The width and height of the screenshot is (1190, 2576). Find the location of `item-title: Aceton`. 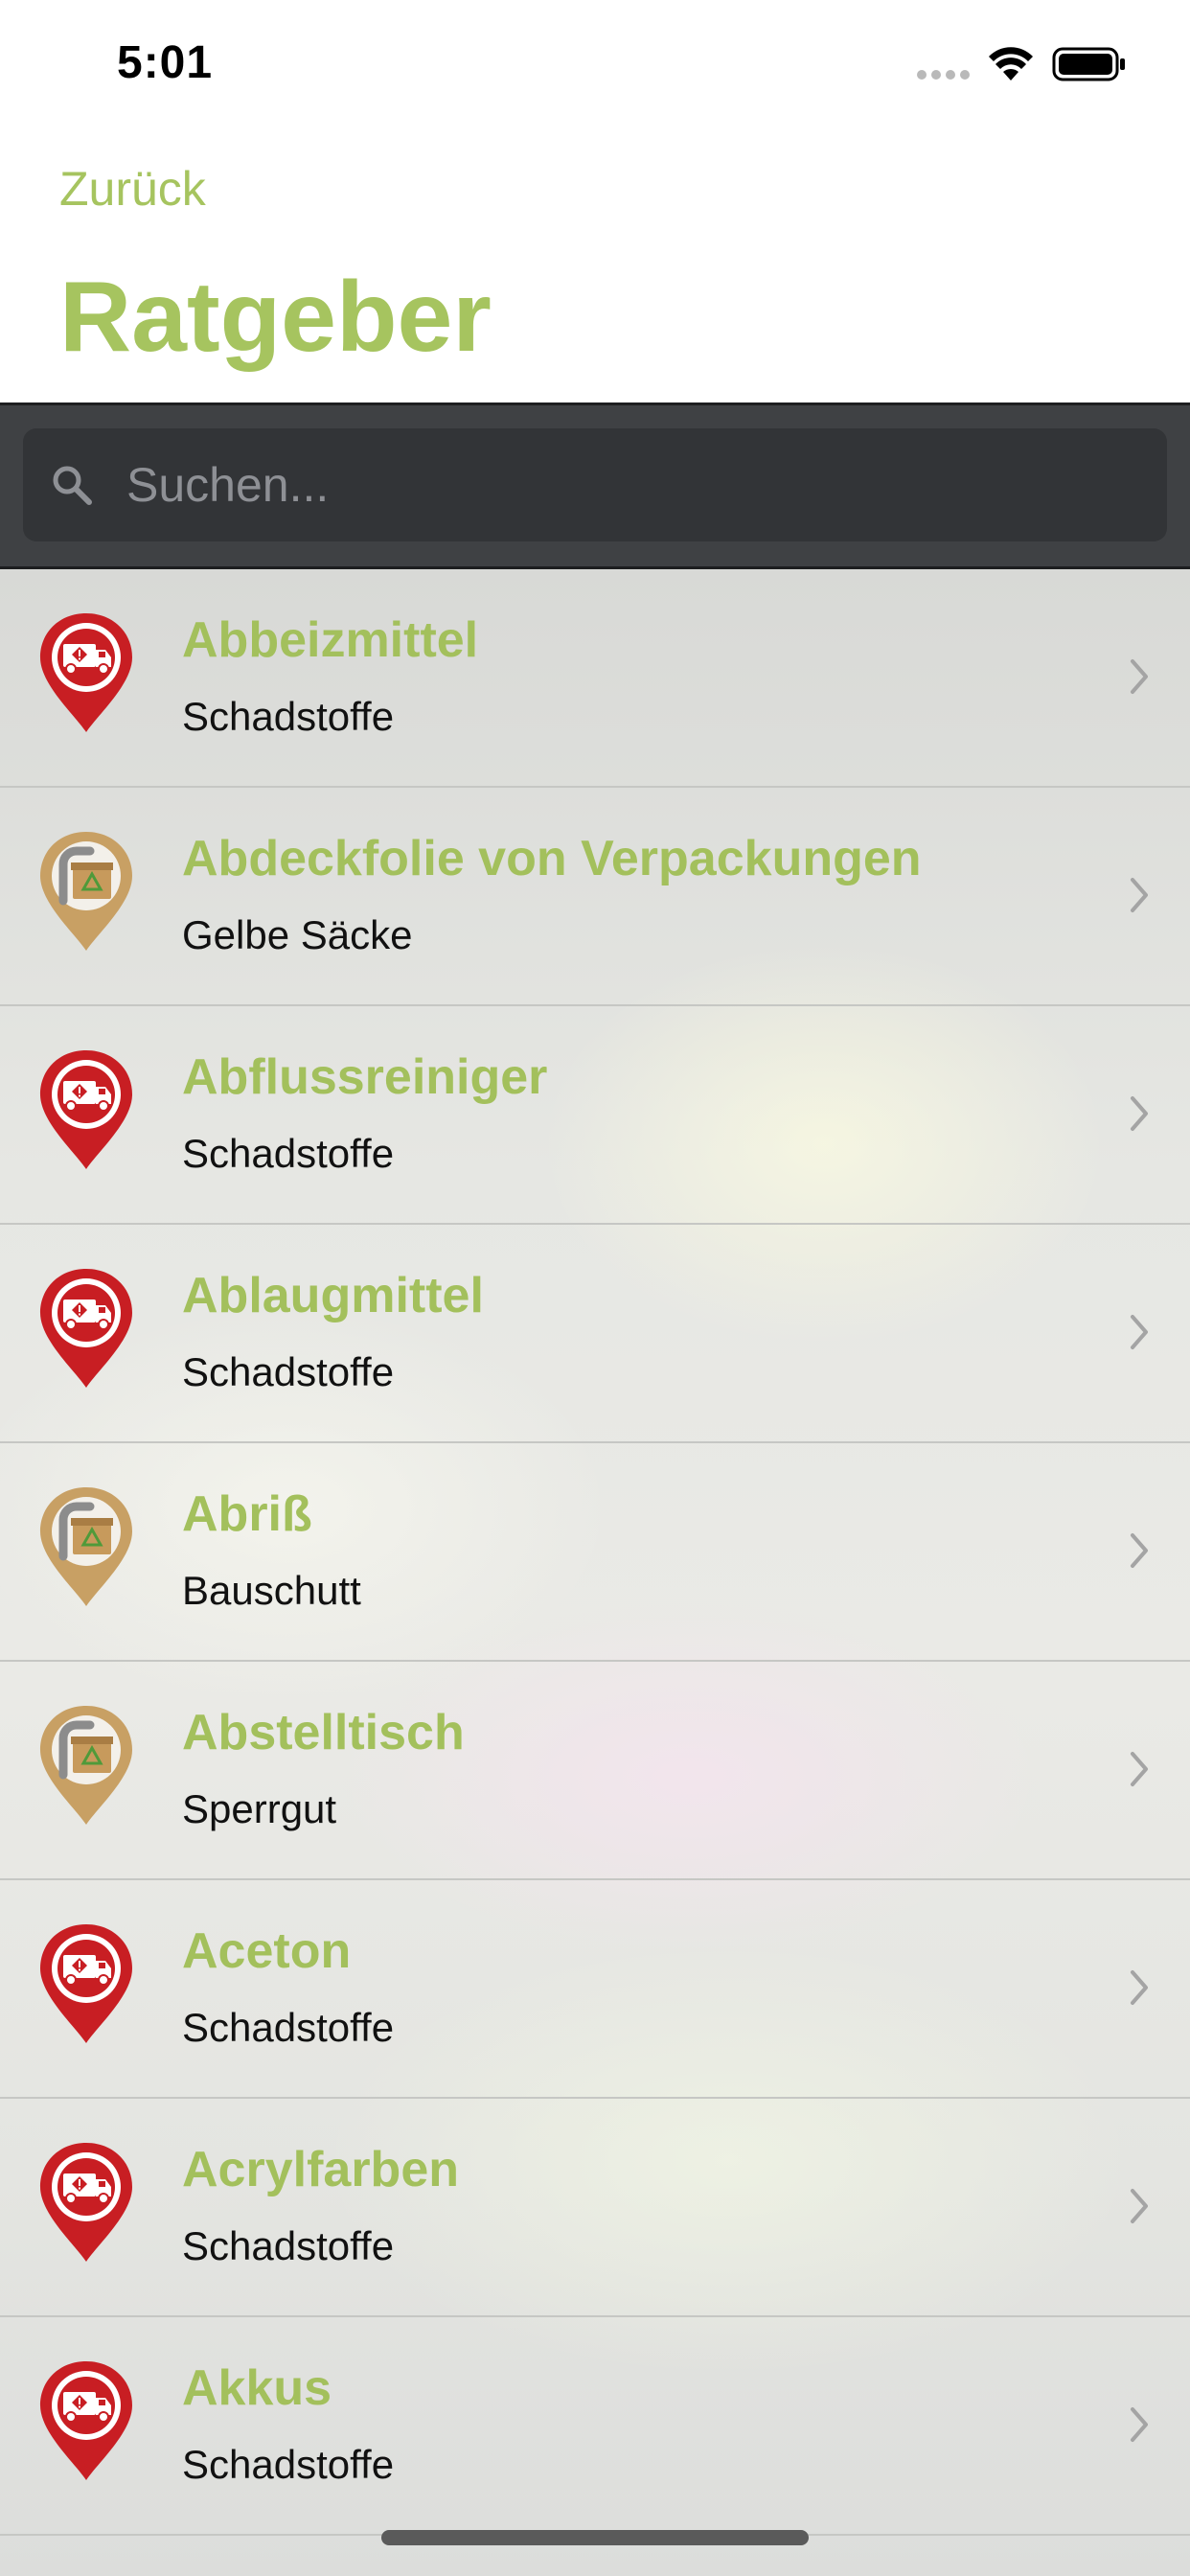

item-title: Aceton is located at coordinates (267, 1951).